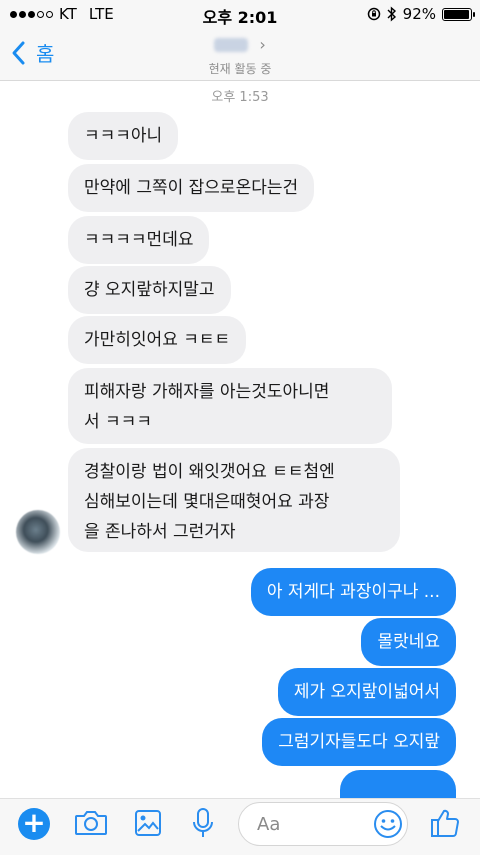 The height and width of the screenshot is (855, 480). I want to click on message-bubble-incoming: 피해자랑 가해자를 아는것도아니면 서 ㅋㅋㅋ, so click(230, 406).